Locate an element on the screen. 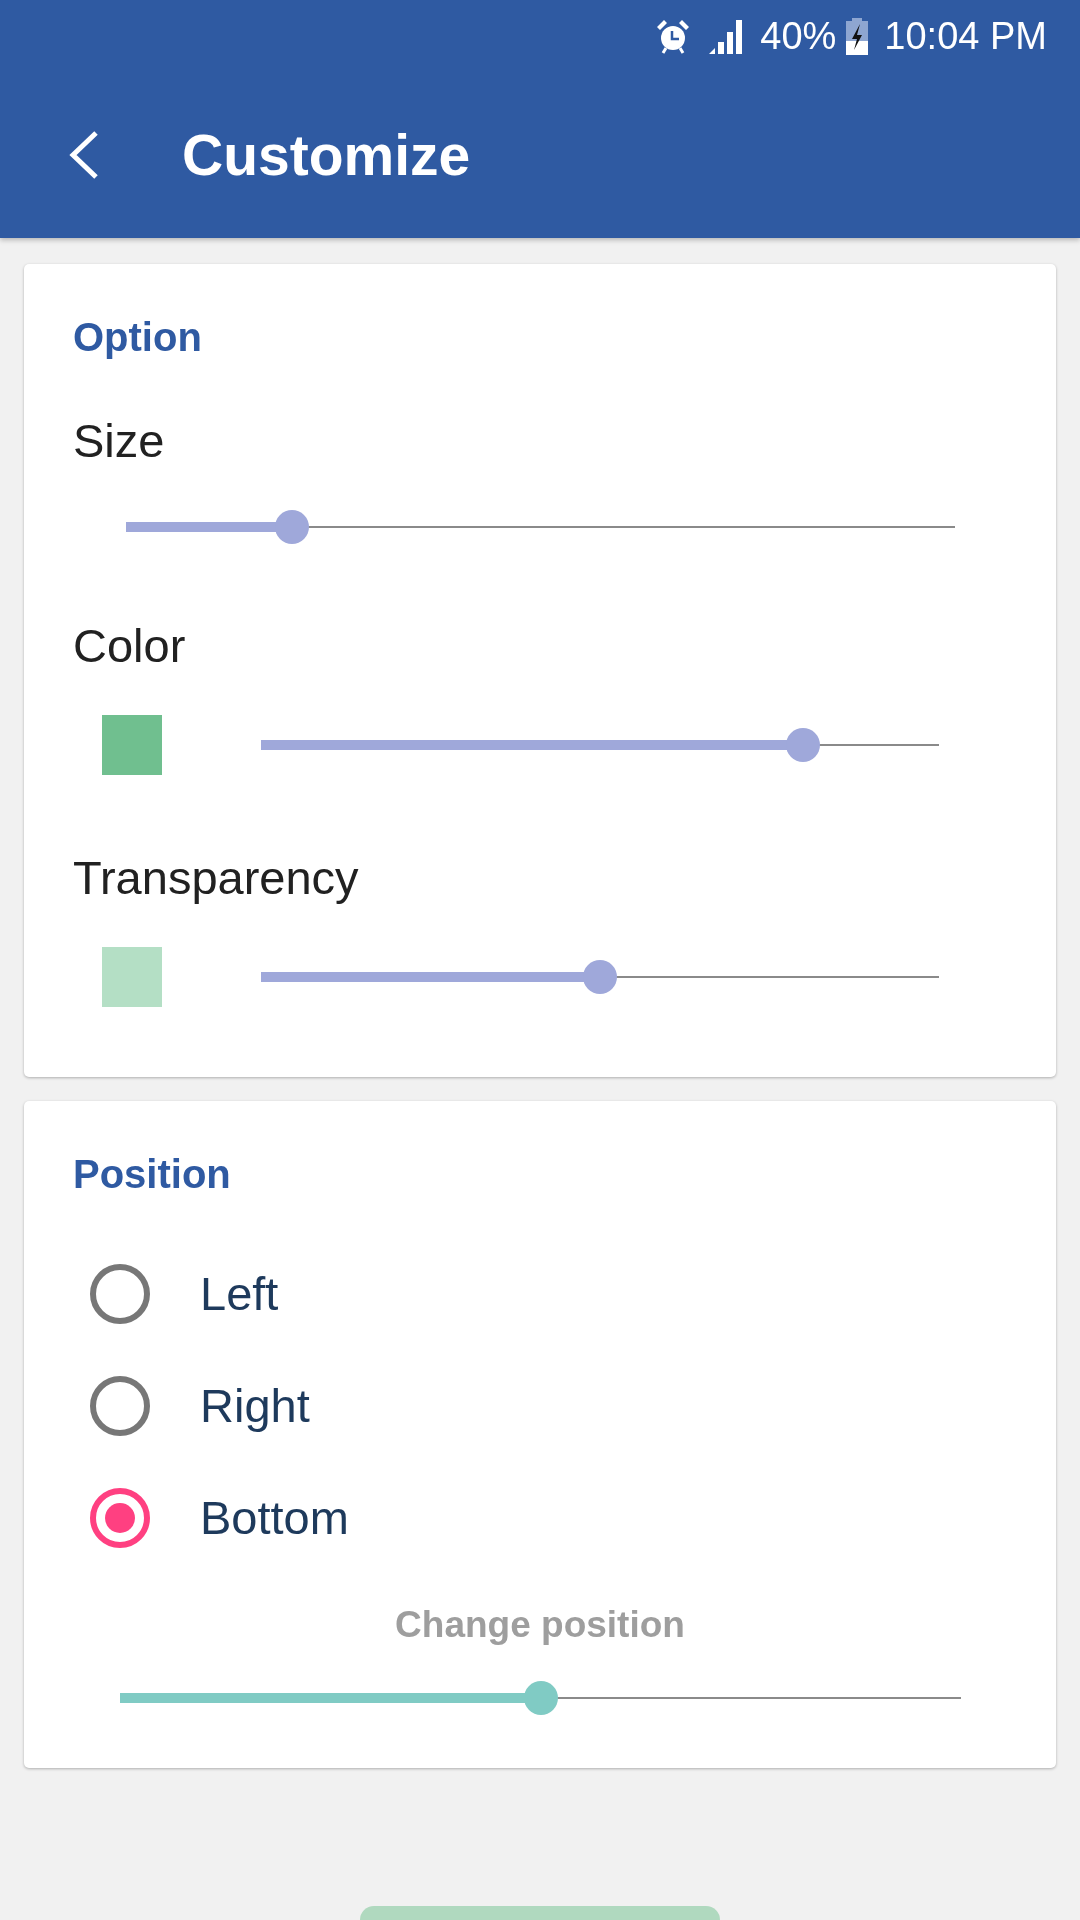 The height and width of the screenshot is (1920, 1080). setting-label: Color is located at coordinates (130, 646).